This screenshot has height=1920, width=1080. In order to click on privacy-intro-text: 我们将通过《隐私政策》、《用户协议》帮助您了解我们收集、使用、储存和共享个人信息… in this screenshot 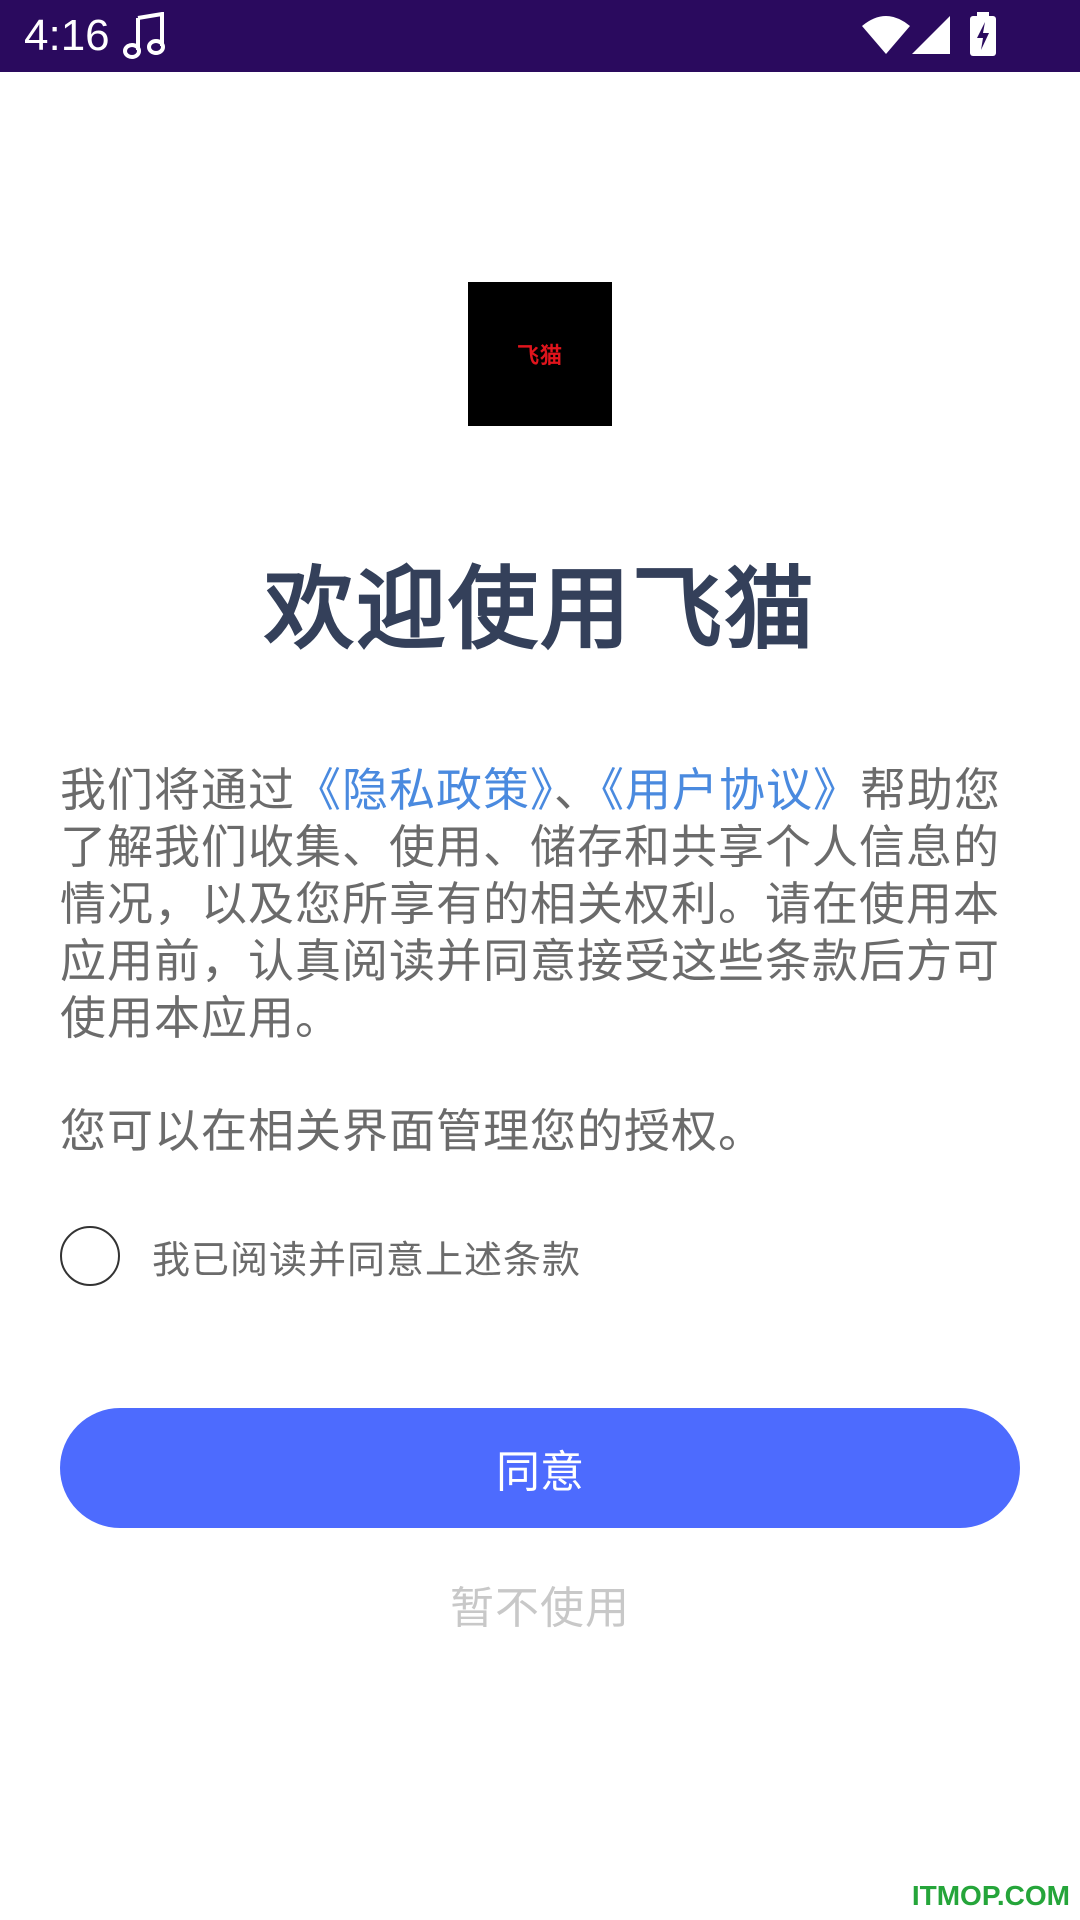, I will do `click(540, 904)`.